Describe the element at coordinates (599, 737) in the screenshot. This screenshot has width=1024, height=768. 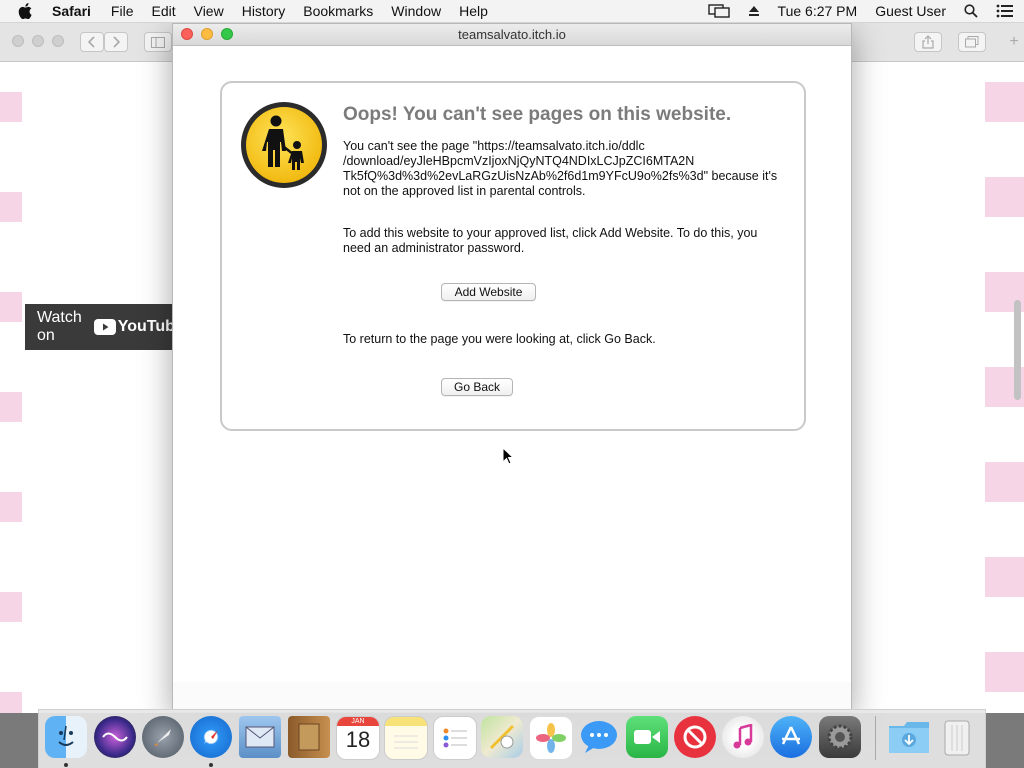
I see `dock-messages-icon` at that location.